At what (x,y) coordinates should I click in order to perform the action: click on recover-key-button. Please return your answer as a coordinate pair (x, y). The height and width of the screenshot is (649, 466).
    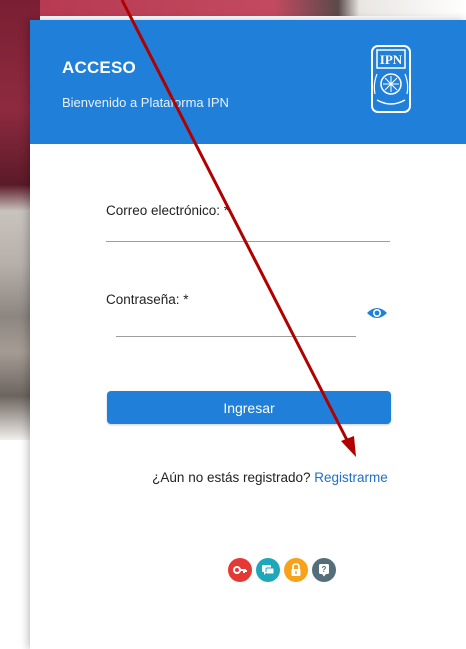
    Looking at the image, I should click on (240, 570).